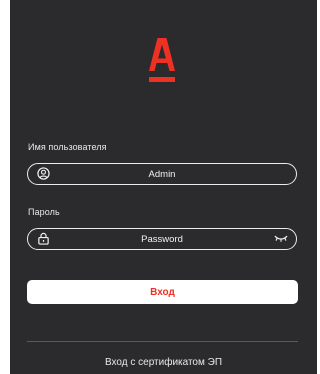 This screenshot has width=320, height=374. I want to click on user-circle-icon, so click(43, 173).